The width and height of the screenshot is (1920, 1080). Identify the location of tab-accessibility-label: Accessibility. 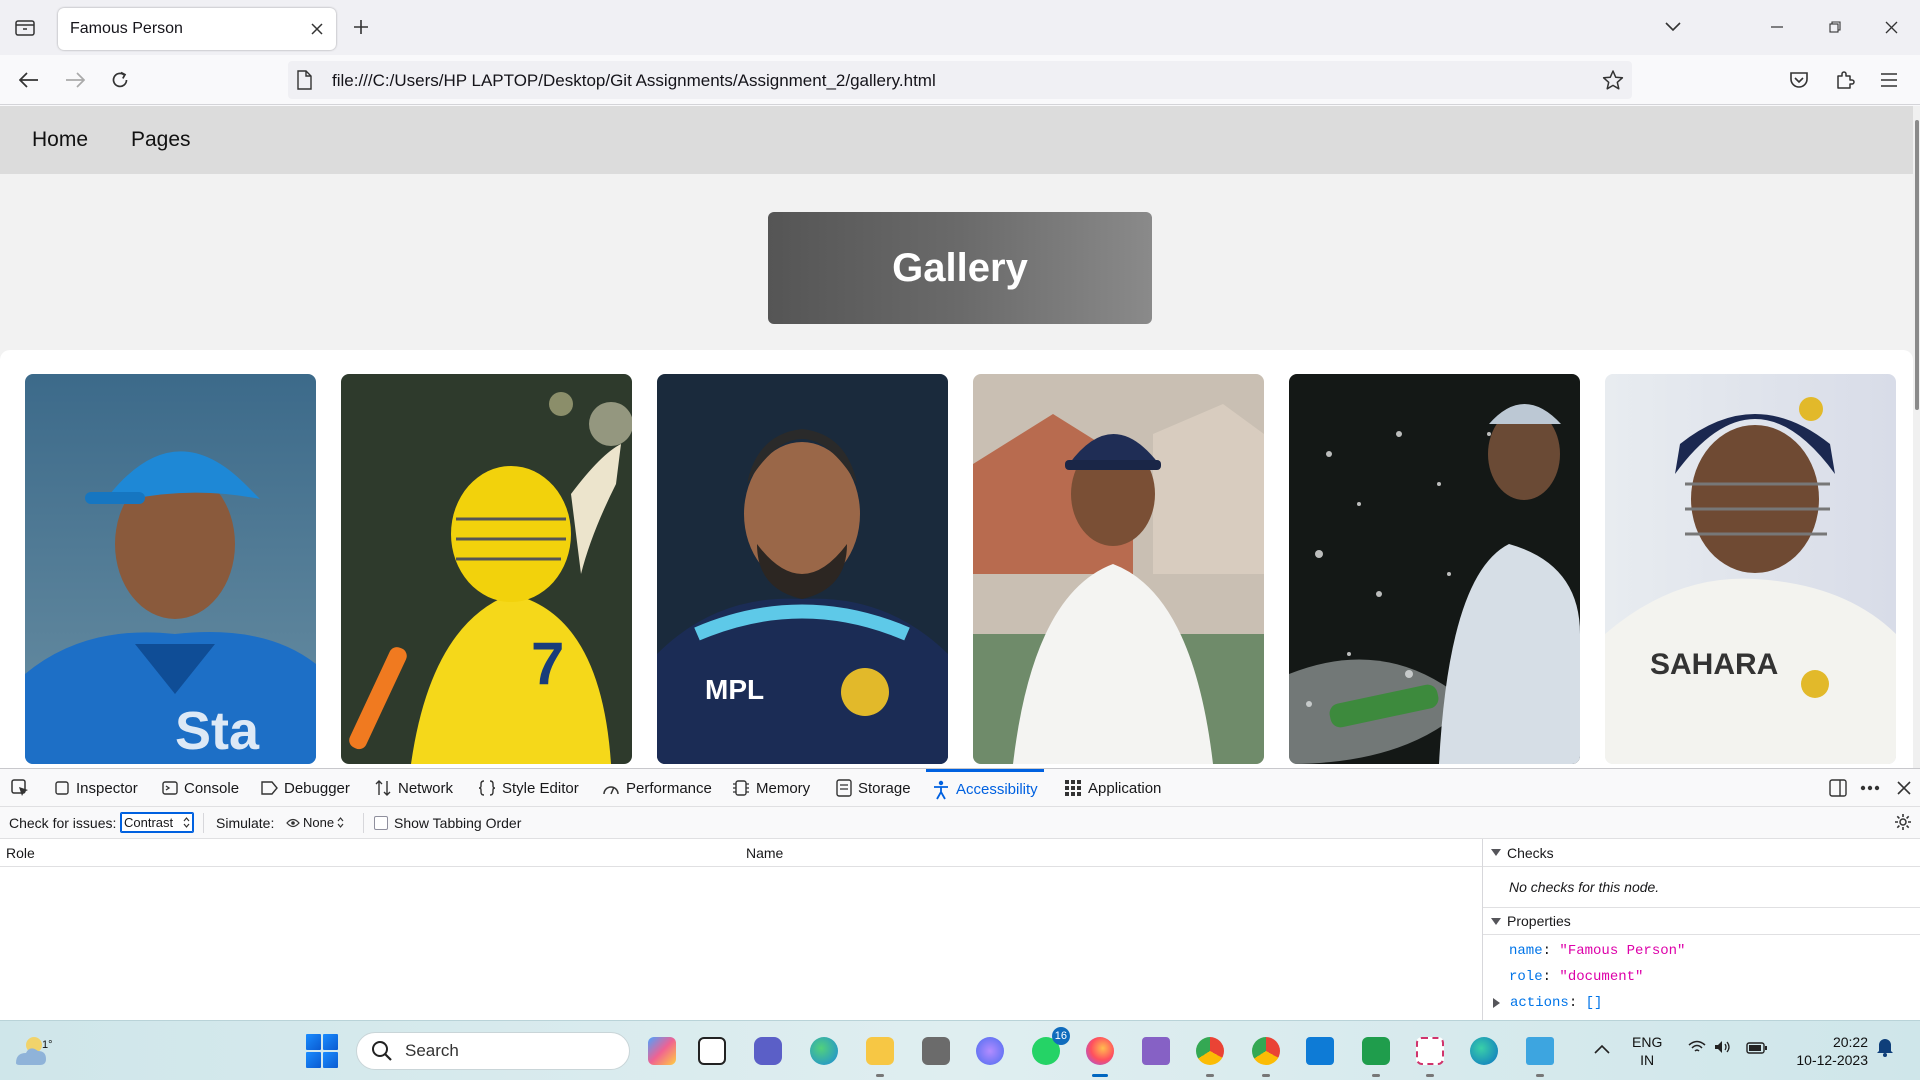
(997, 789).